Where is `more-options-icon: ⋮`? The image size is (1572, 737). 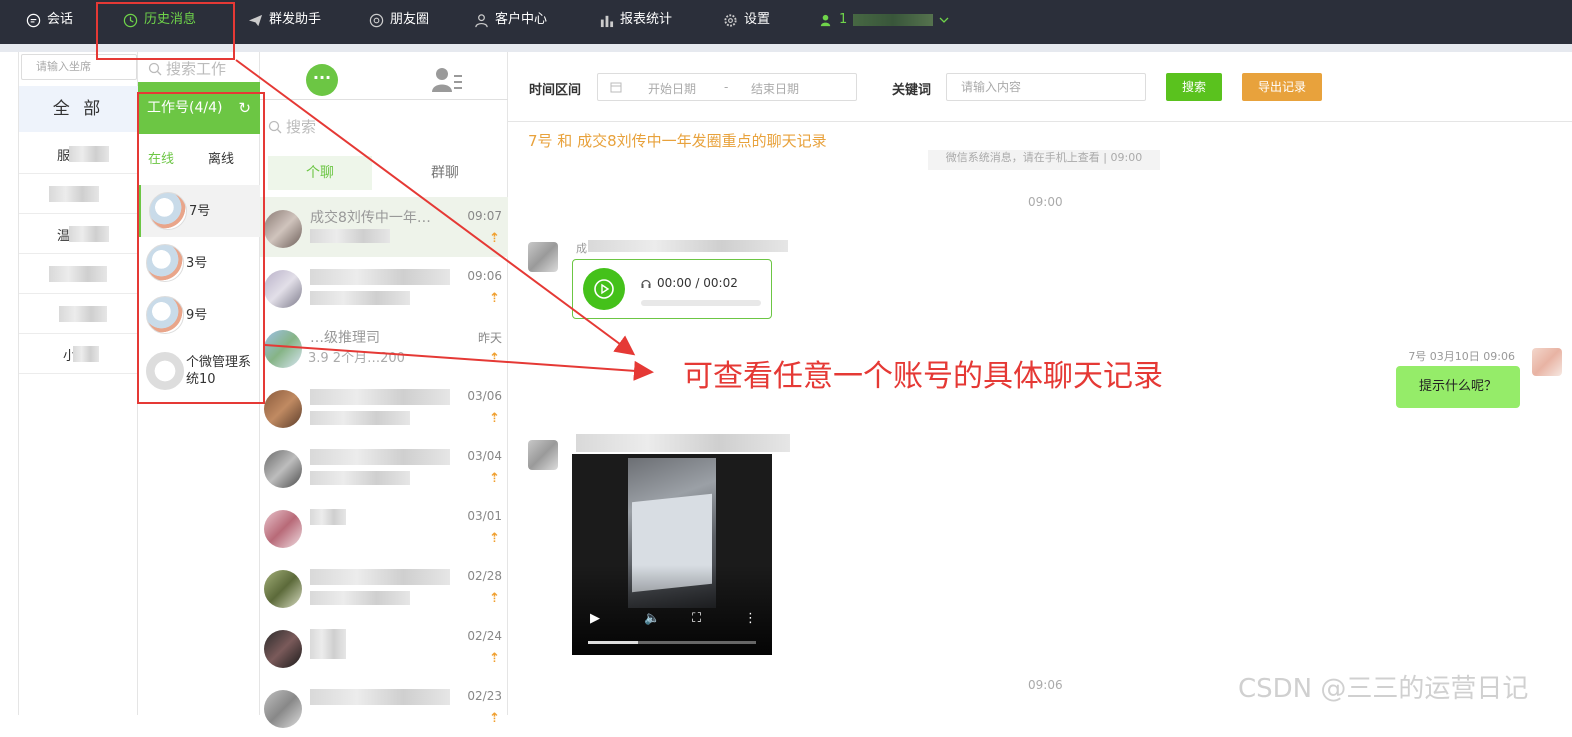
more-options-icon: ⋮ is located at coordinates (750, 618).